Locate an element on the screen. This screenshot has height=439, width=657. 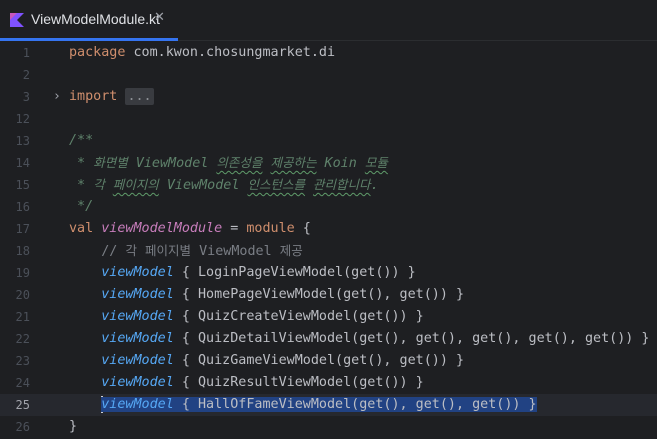
doc-comment: * 각 페이지의 ViewModel 인스턴스를 관리합니다. is located at coordinates (224, 185).